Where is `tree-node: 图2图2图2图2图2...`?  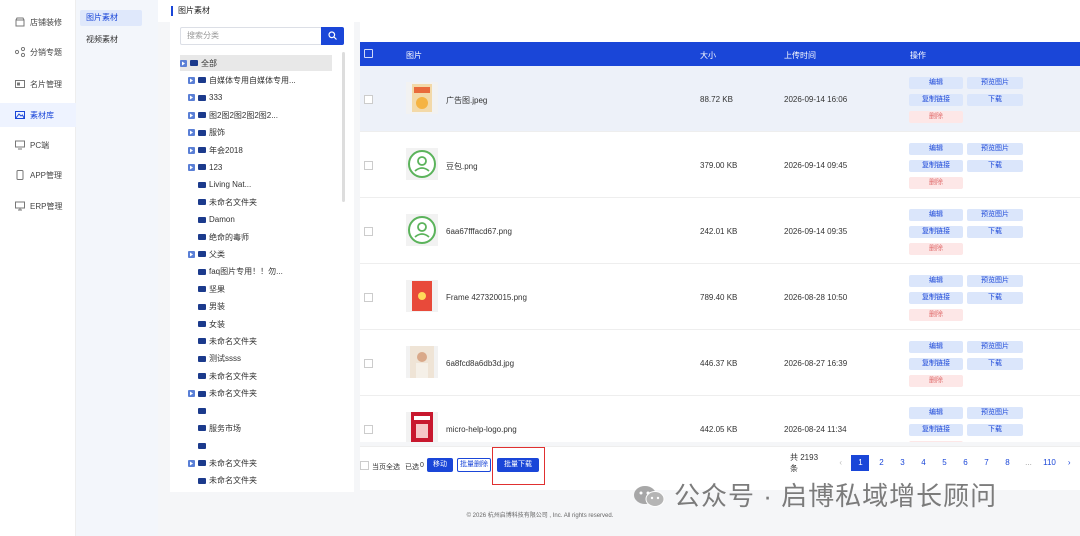 tree-node: 图2图2图2图2图2... is located at coordinates (233, 115).